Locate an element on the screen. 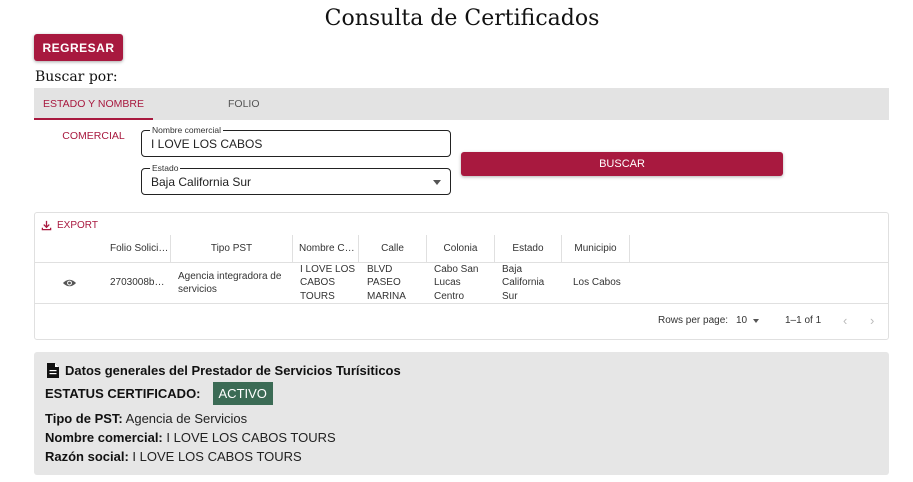 This screenshot has width=913, height=482. search-button: BUSCAR is located at coordinates (622, 164).